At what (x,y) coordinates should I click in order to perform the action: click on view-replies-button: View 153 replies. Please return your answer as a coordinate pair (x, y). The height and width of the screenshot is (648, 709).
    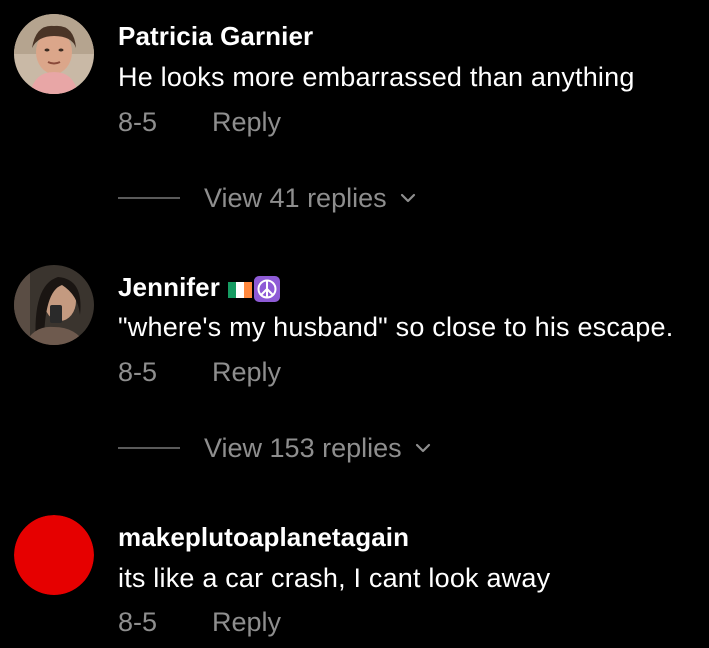
    Looking at the image, I should click on (275, 448).